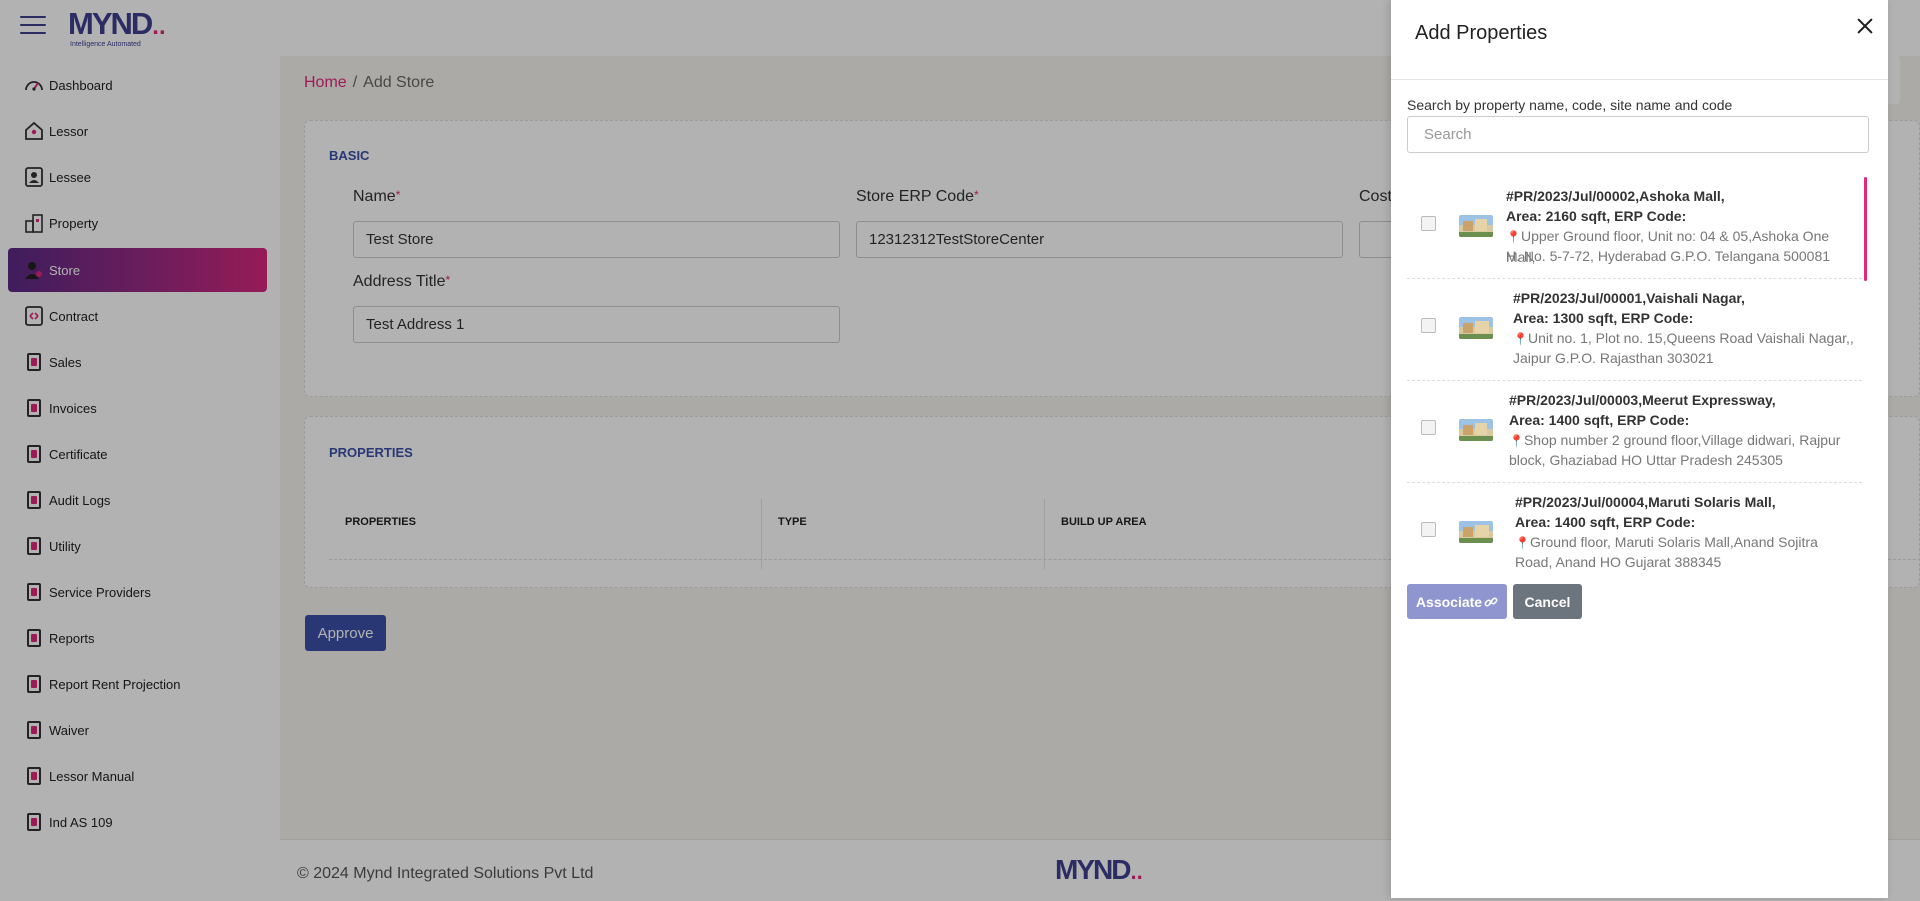 This screenshot has width=1920, height=901. Describe the element at coordinates (1865, 26) in the screenshot. I see `close-icon` at that location.